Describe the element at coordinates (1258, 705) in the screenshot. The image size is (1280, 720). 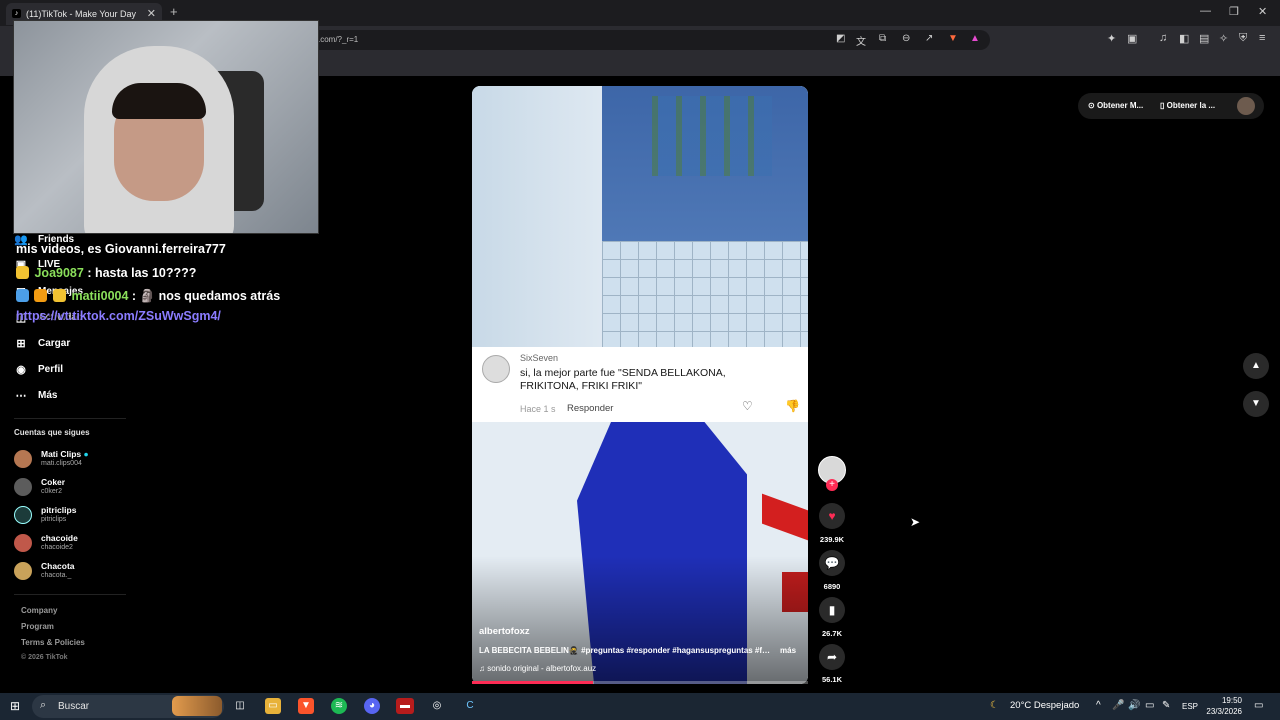
I see `notifications-icon: ▭` at that location.